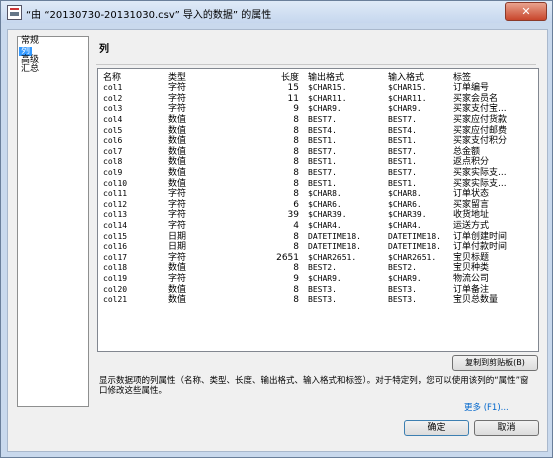  Describe the element at coordinates (318, 130) in the screenshot. I see `table-row: col5 数值 8 BEST4. BEST4. 买家应付邮费` at that location.